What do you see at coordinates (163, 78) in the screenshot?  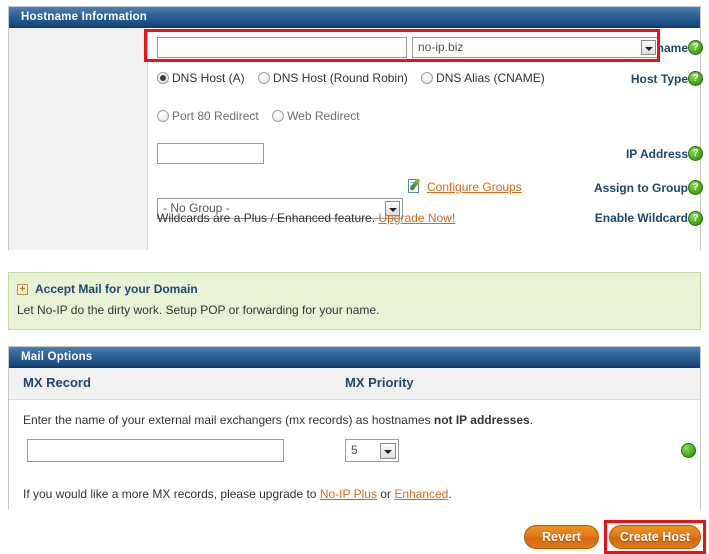 I see `radio-dns-host-a` at bounding box center [163, 78].